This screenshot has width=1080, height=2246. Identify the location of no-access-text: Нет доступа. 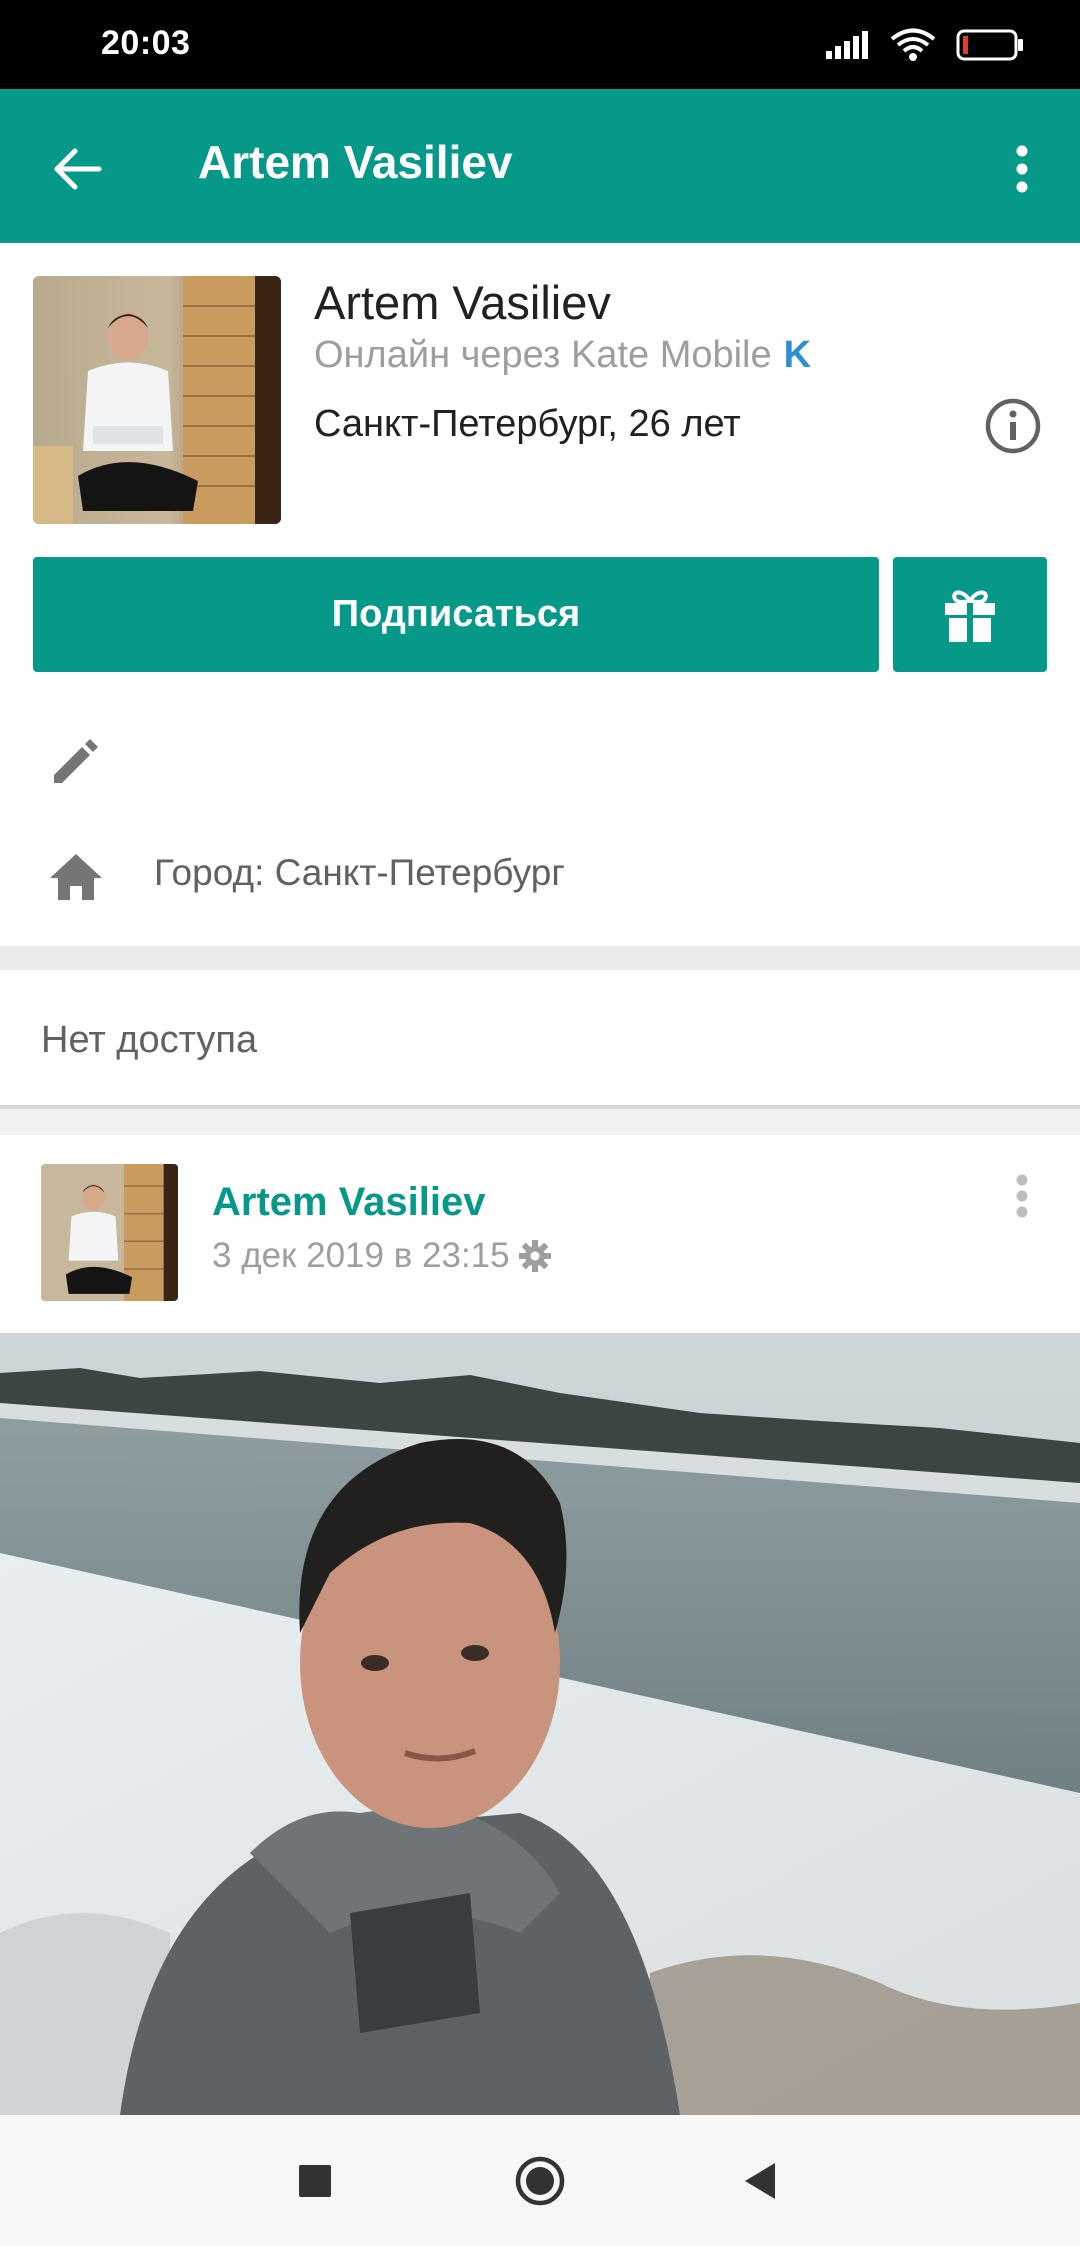
(149, 1040).